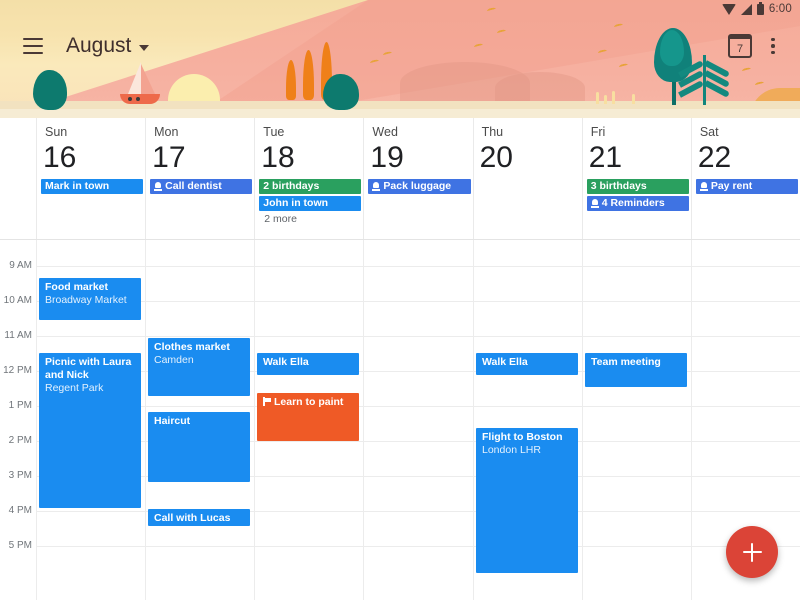 Image resolution: width=800 pixels, height=600 pixels. I want to click on all-day-more-link: 2 more, so click(310, 219).